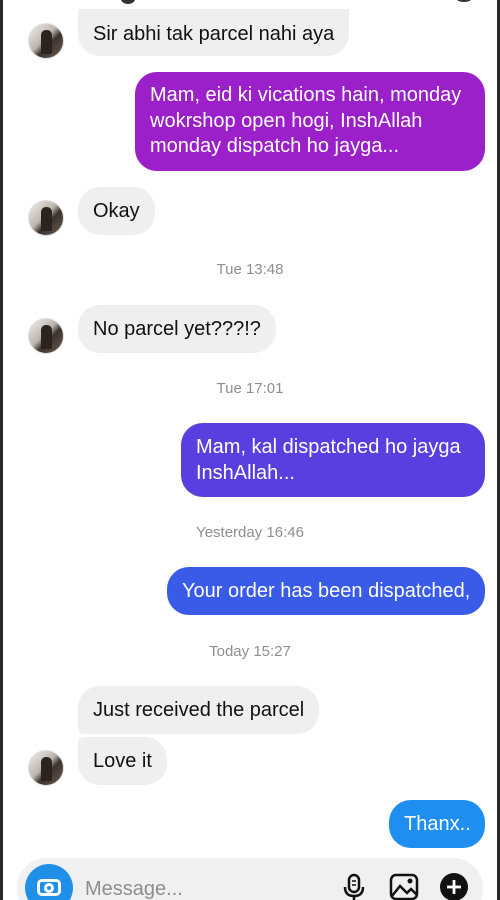 The image size is (500, 900). I want to click on timestamp: Yesterday 16:46, so click(250, 532).